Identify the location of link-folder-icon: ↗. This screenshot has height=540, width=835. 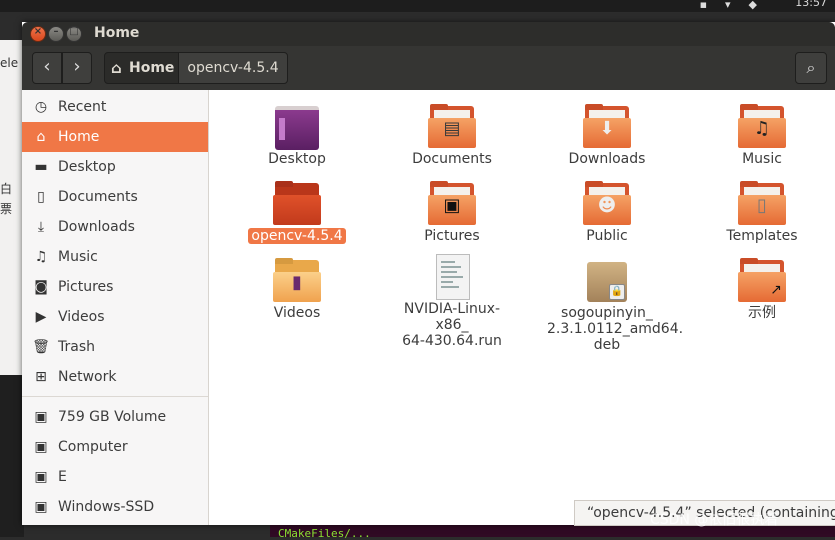
(762, 280).